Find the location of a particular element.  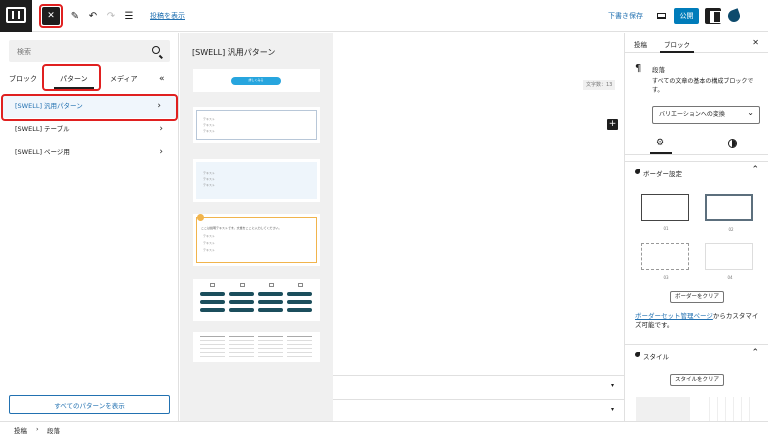

border-option-04: 04 is located at coordinates (729, 261).